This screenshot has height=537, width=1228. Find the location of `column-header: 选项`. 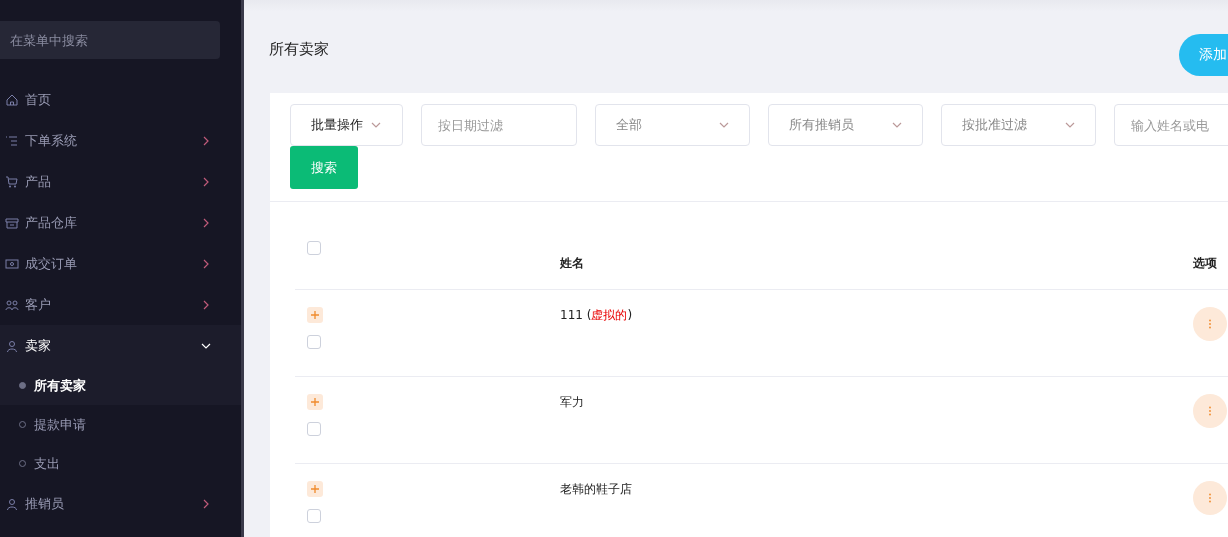

column-header: 选项 is located at coordinates (1210, 259).